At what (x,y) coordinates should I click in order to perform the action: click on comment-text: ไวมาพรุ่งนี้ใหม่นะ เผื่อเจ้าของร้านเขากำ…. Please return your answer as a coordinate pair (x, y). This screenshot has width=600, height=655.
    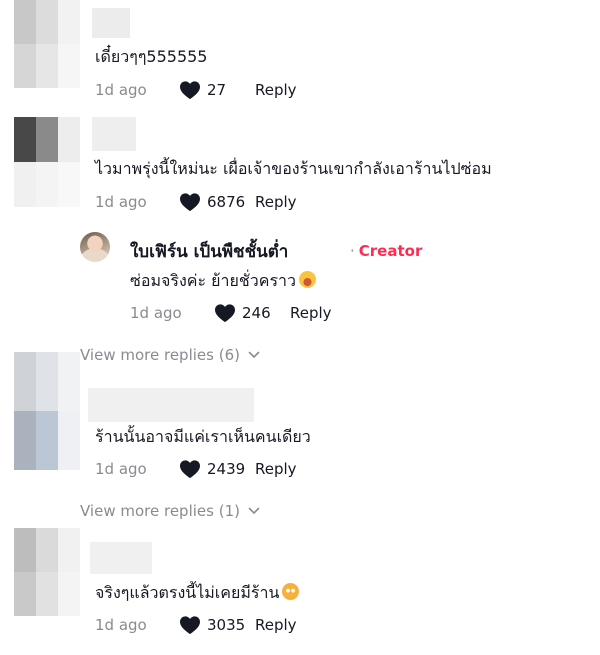
    Looking at the image, I should click on (293, 168).